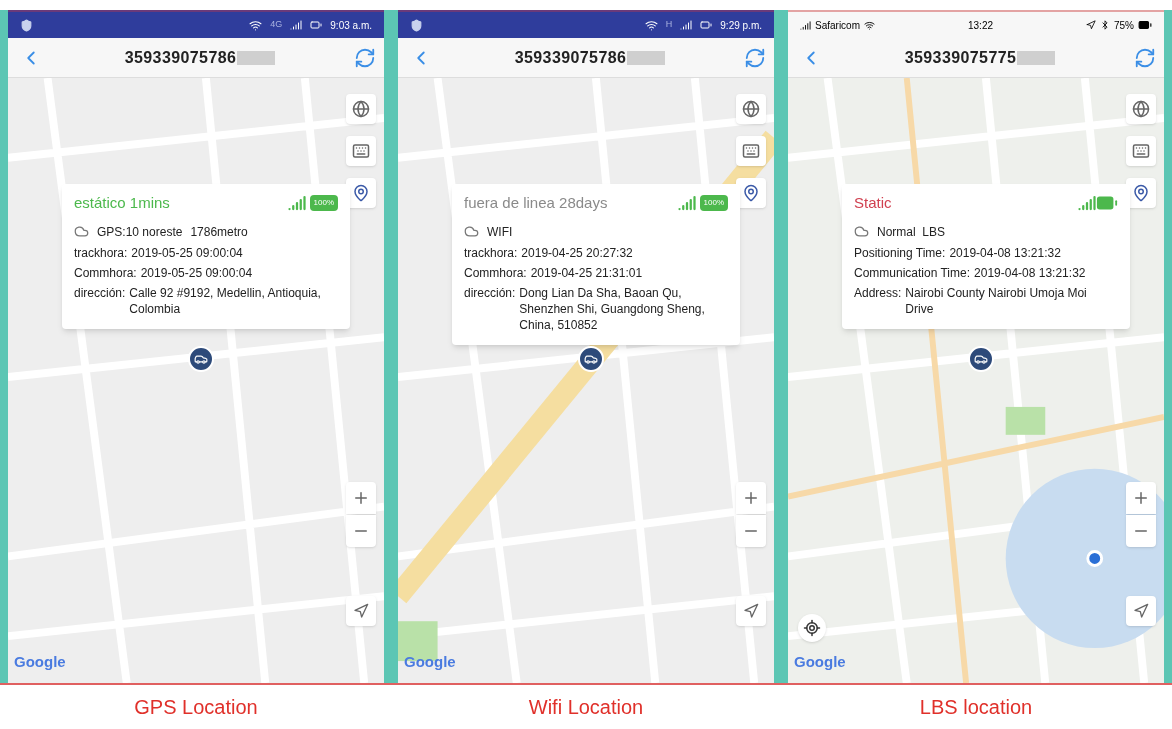  I want to click on field-value: 2019-04-25 21:31:01, so click(586, 272).